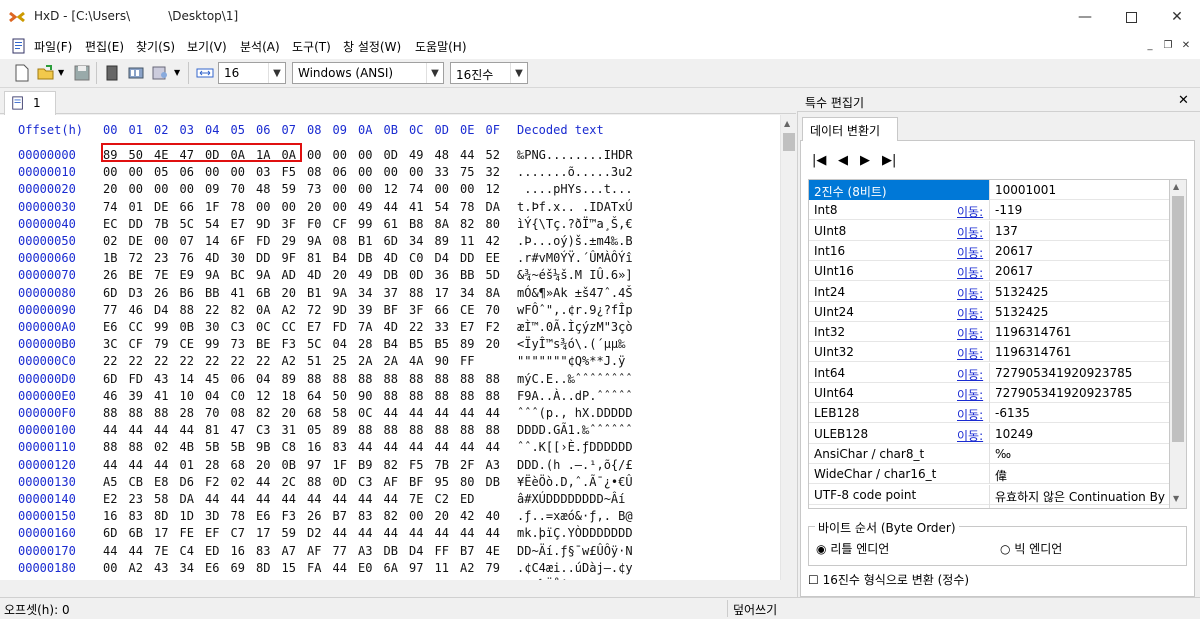 The image size is (1200, 619). Describe the element at coordinates (340, 551) in the screenshot. I see `hex-byte: 77` at that location.